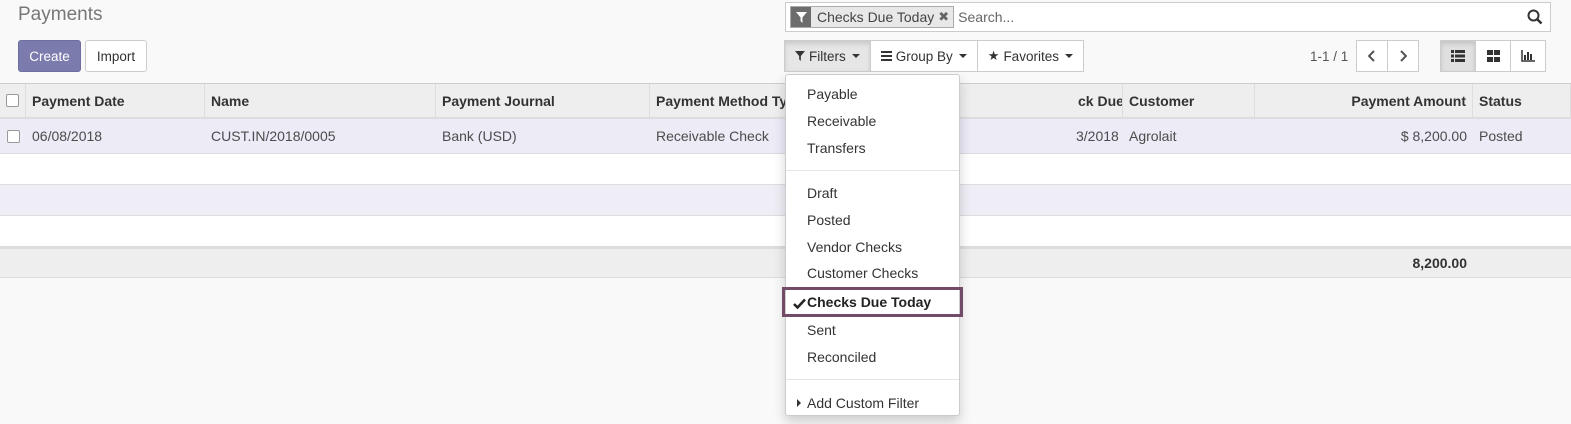  I want to click on footer-spacer, so click(627, 263).